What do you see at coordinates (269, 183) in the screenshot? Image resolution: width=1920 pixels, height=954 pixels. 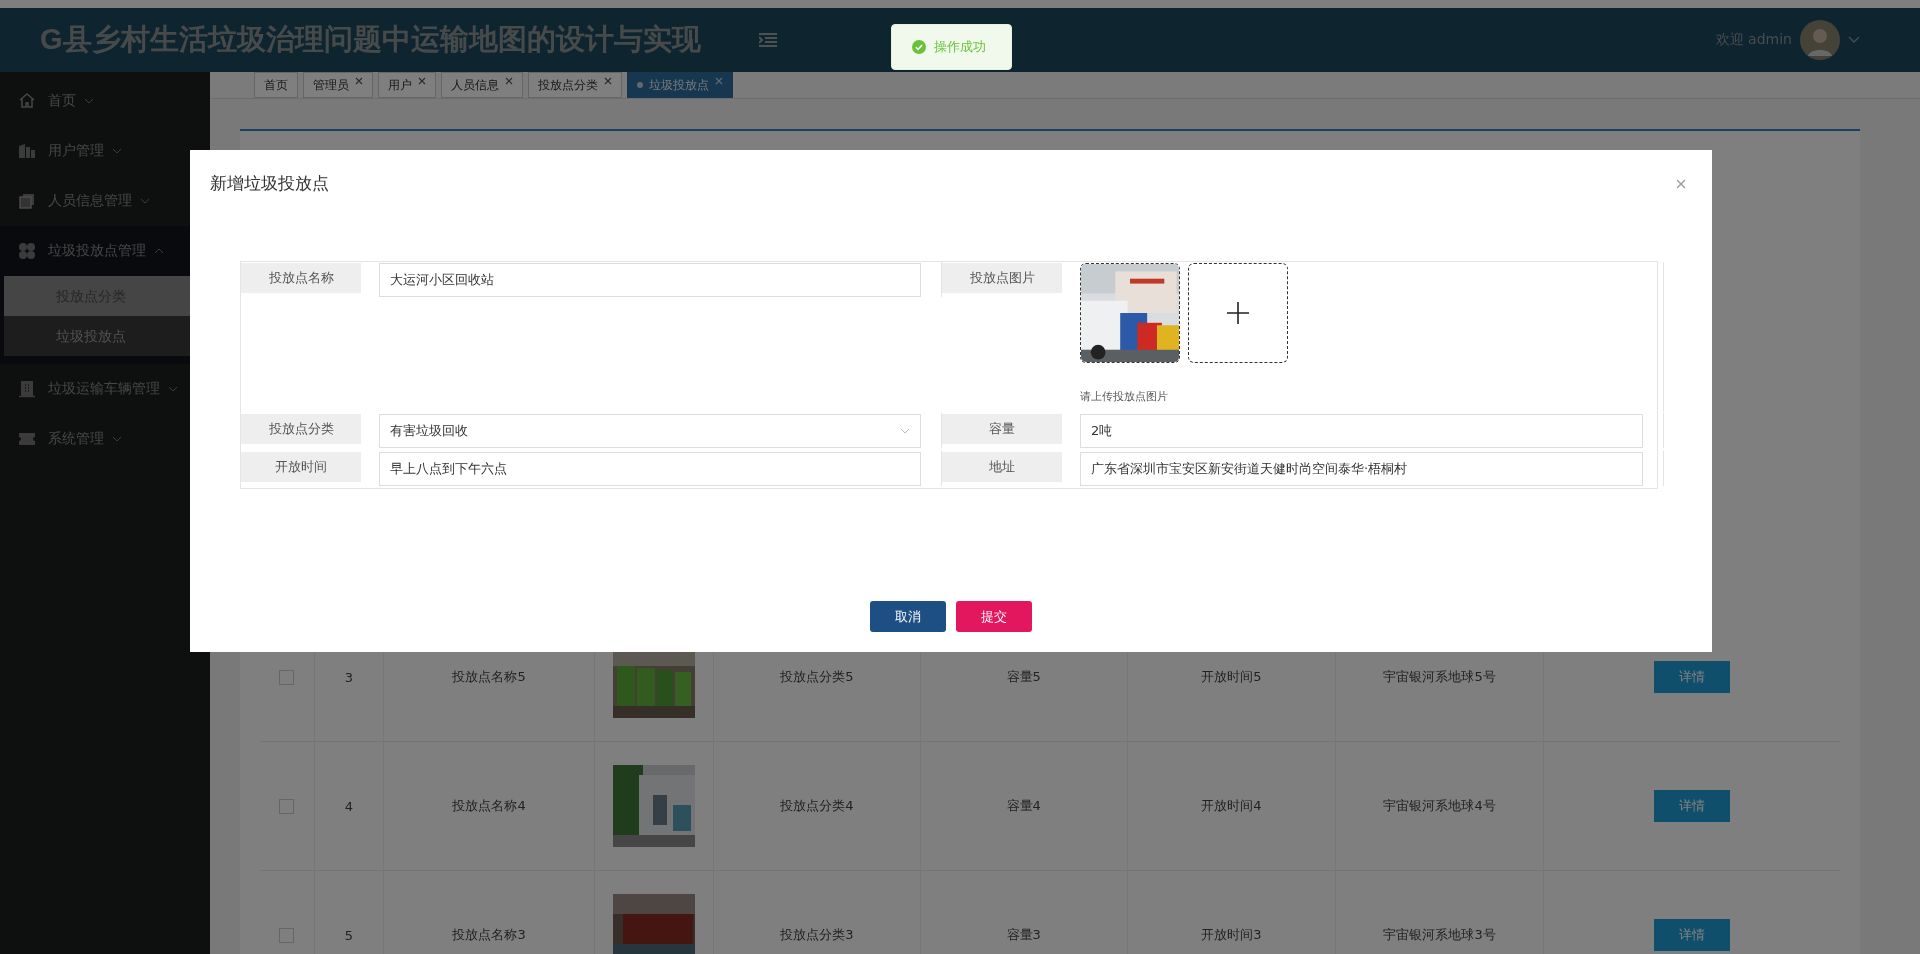 I see `dialog-title: 新增垃圾投放点` at bounding box center [269, 183].